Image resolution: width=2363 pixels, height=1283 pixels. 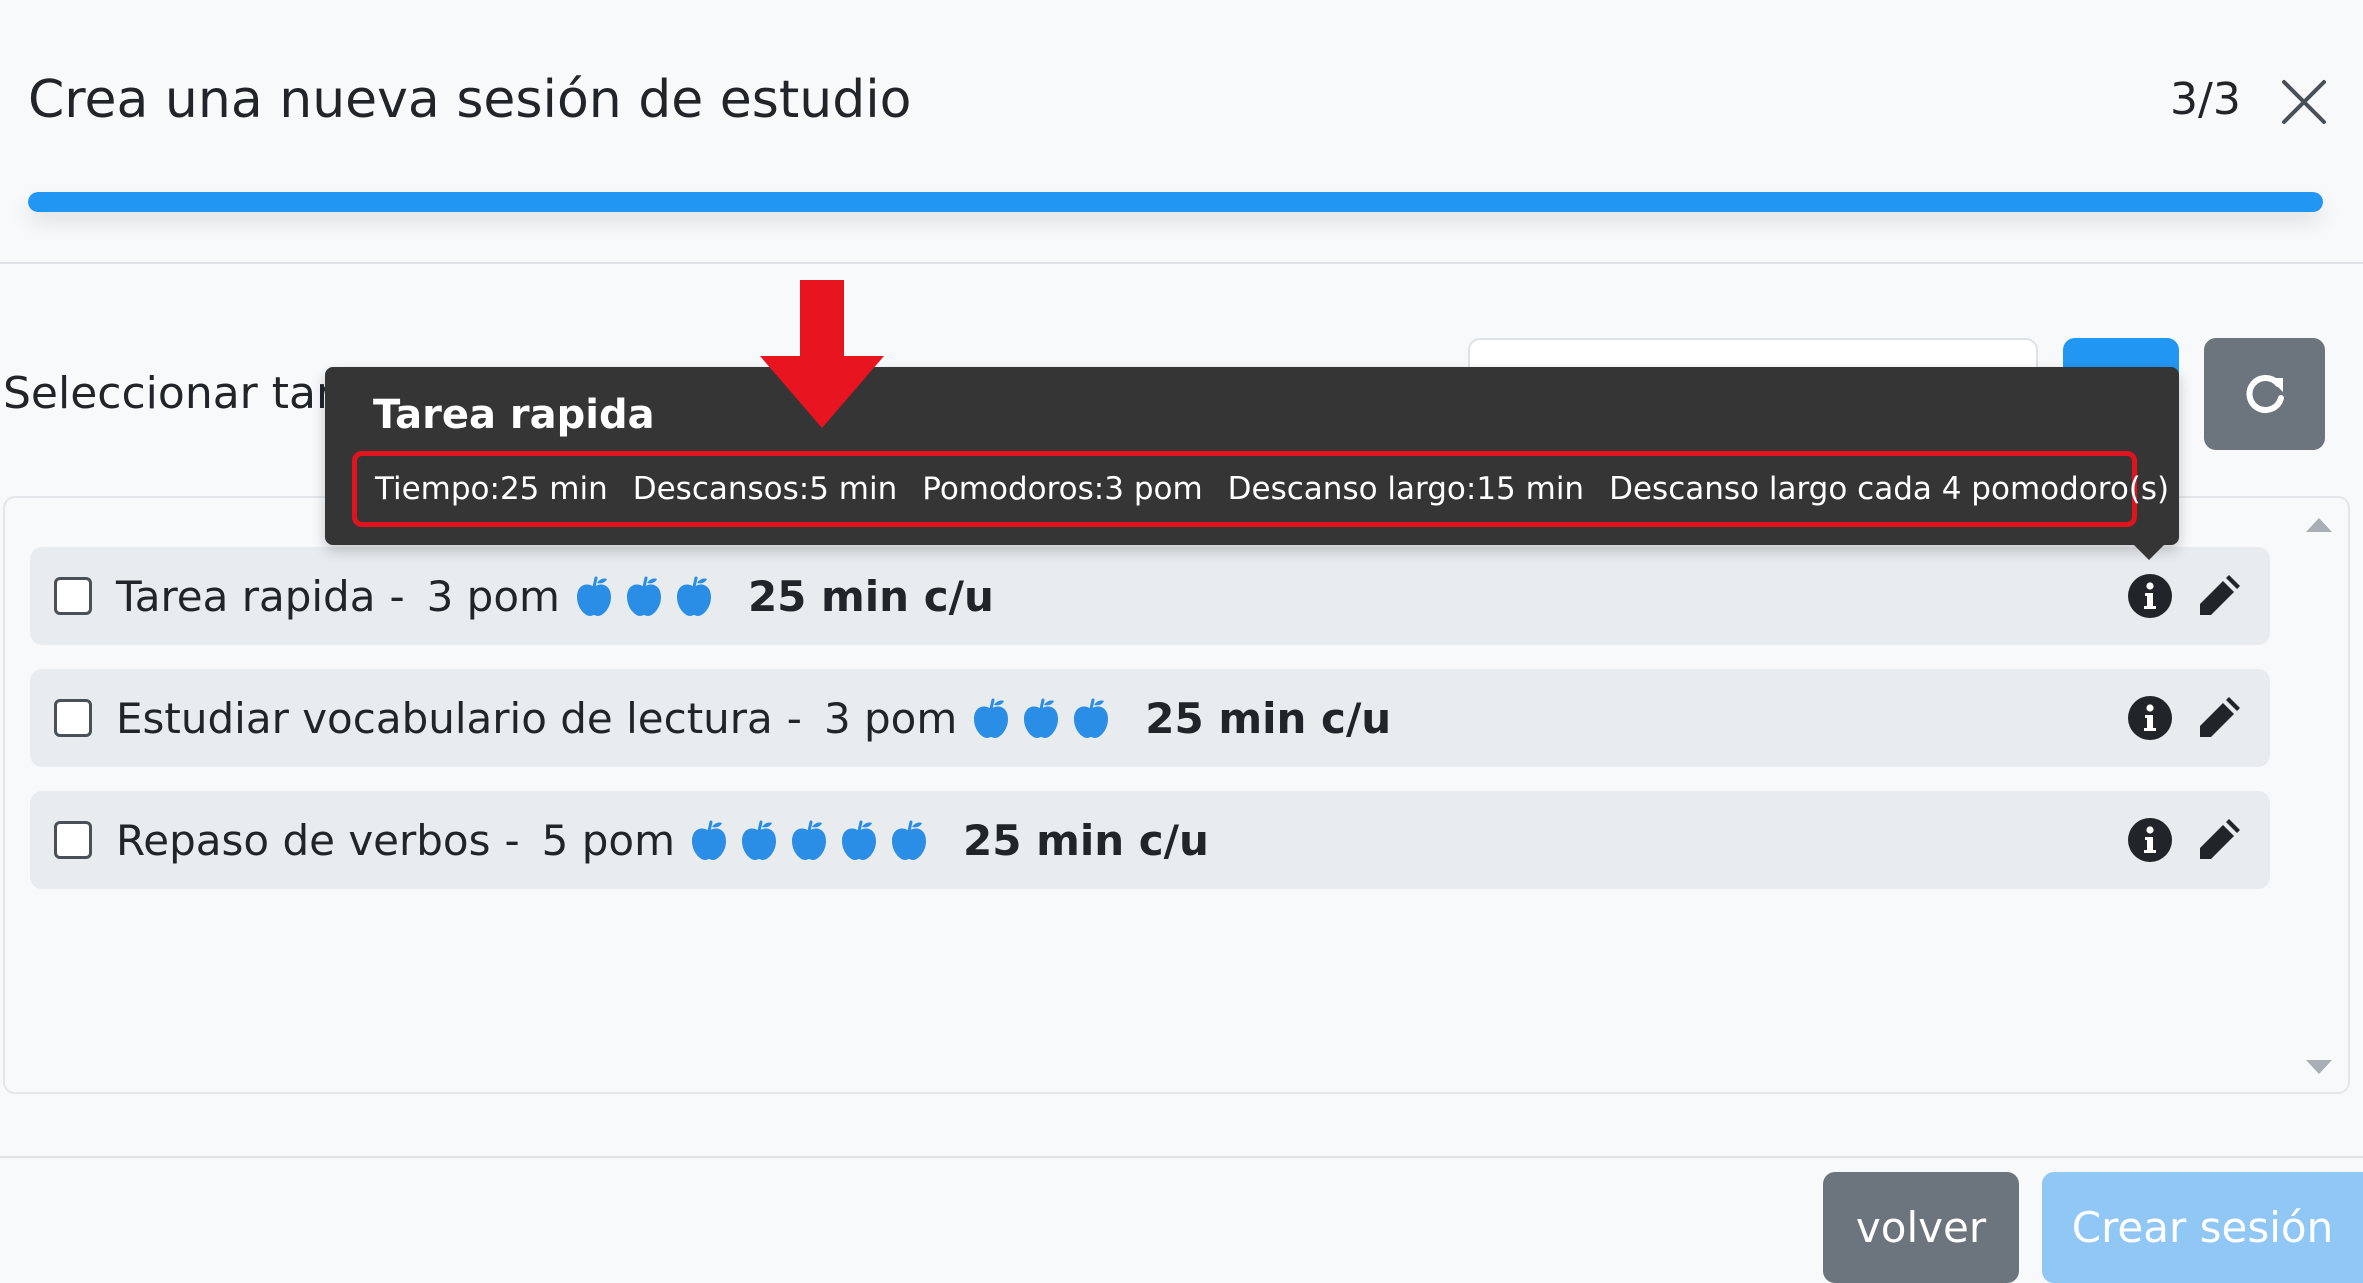 I want to click on progress-bar, so click(x=1175, y=202).